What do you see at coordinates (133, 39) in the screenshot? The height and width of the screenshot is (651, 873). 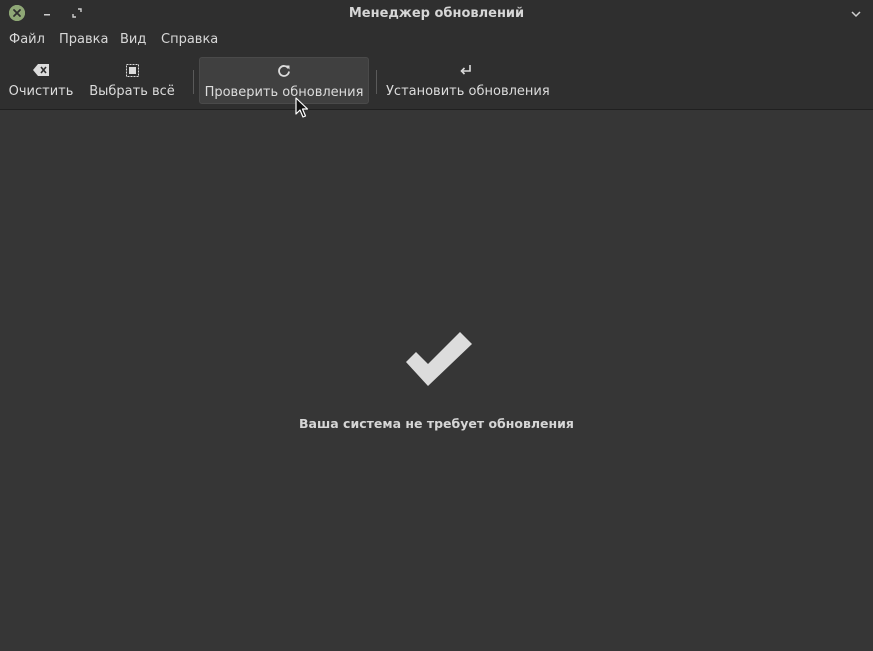 I see `menu-view: Вид` at bounding box center [133, 39].